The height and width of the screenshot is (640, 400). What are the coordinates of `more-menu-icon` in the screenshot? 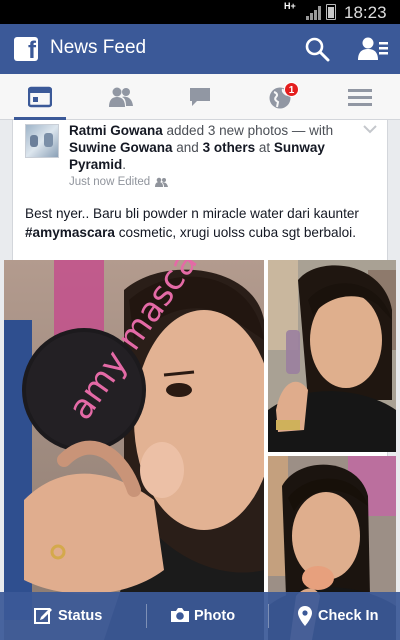 It's located at (360, 97).